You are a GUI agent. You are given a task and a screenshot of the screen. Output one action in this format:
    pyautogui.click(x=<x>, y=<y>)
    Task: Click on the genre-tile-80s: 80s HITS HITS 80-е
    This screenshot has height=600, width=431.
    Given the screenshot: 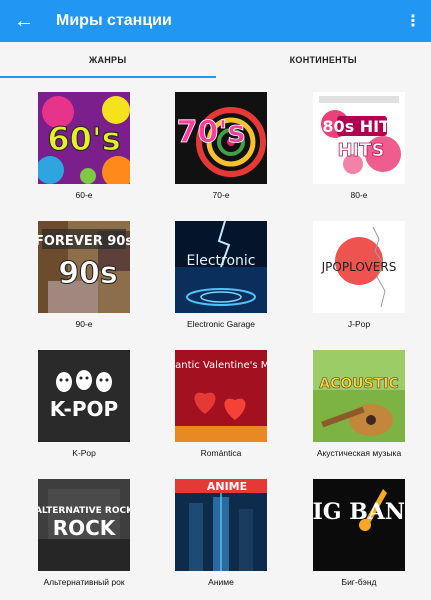 What is the action you would take?
    pyautogui.click(x=359, y=152)
    